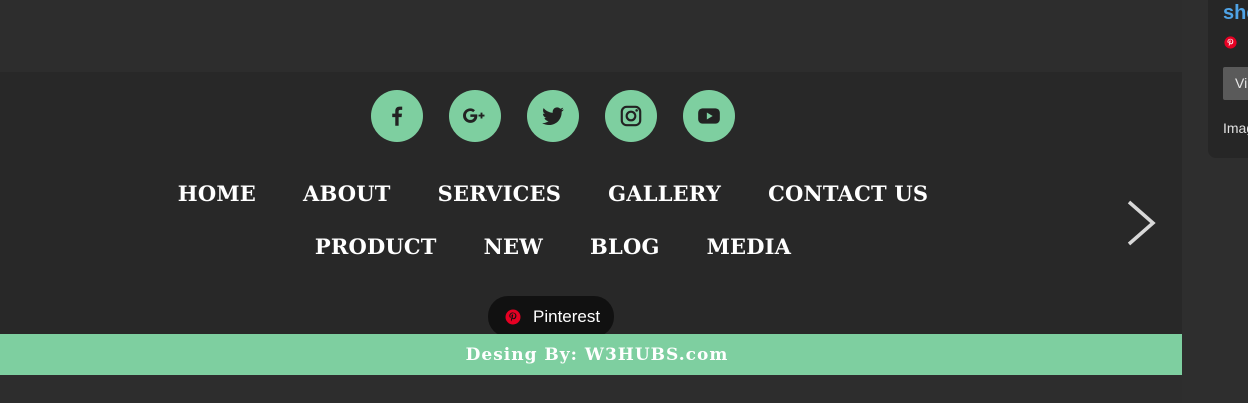 The image size is (1248, 403). What do you see at coordinates (1235, 83) in the screenshot?
I see `side-card-view-button: Vi` at bounding box center [1235, 83].